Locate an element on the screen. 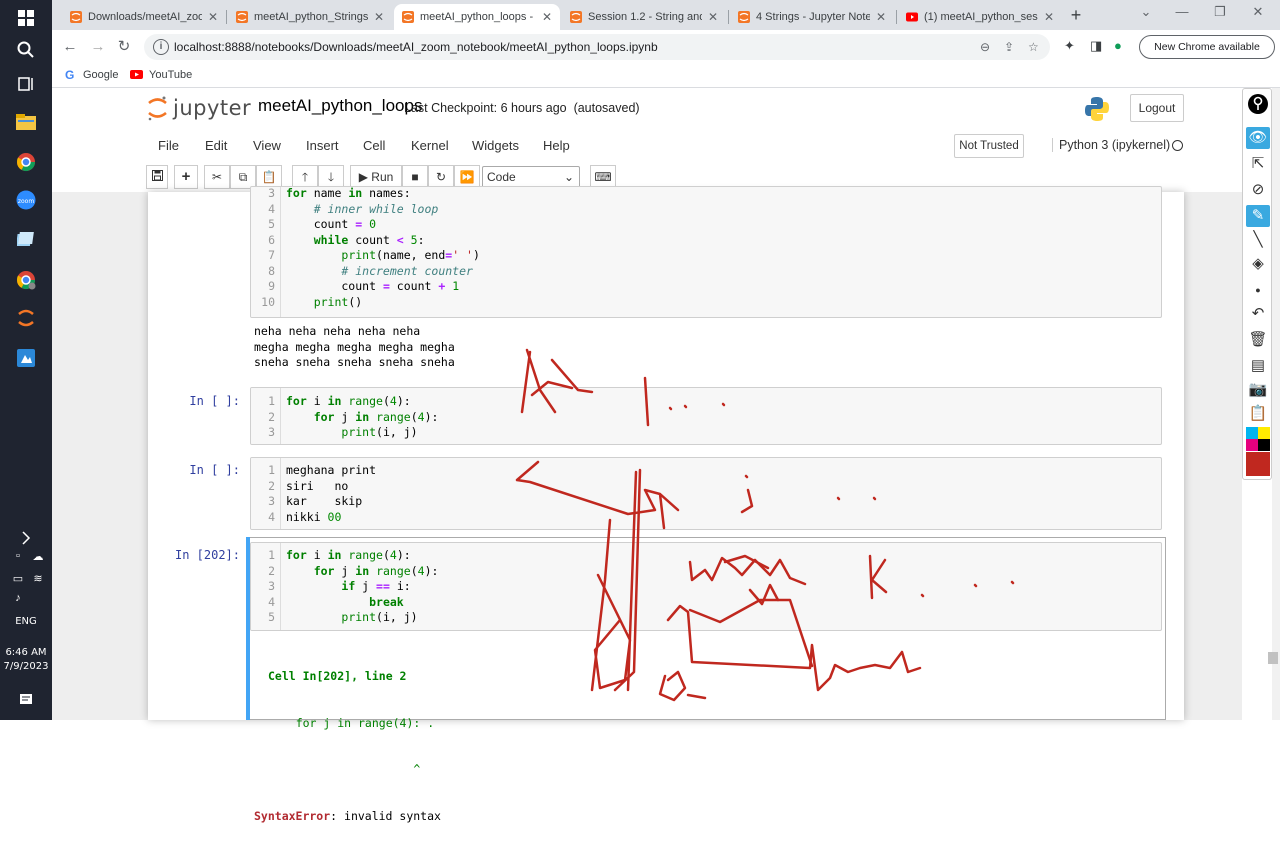  save-icon is located at coordinates (157, 177).